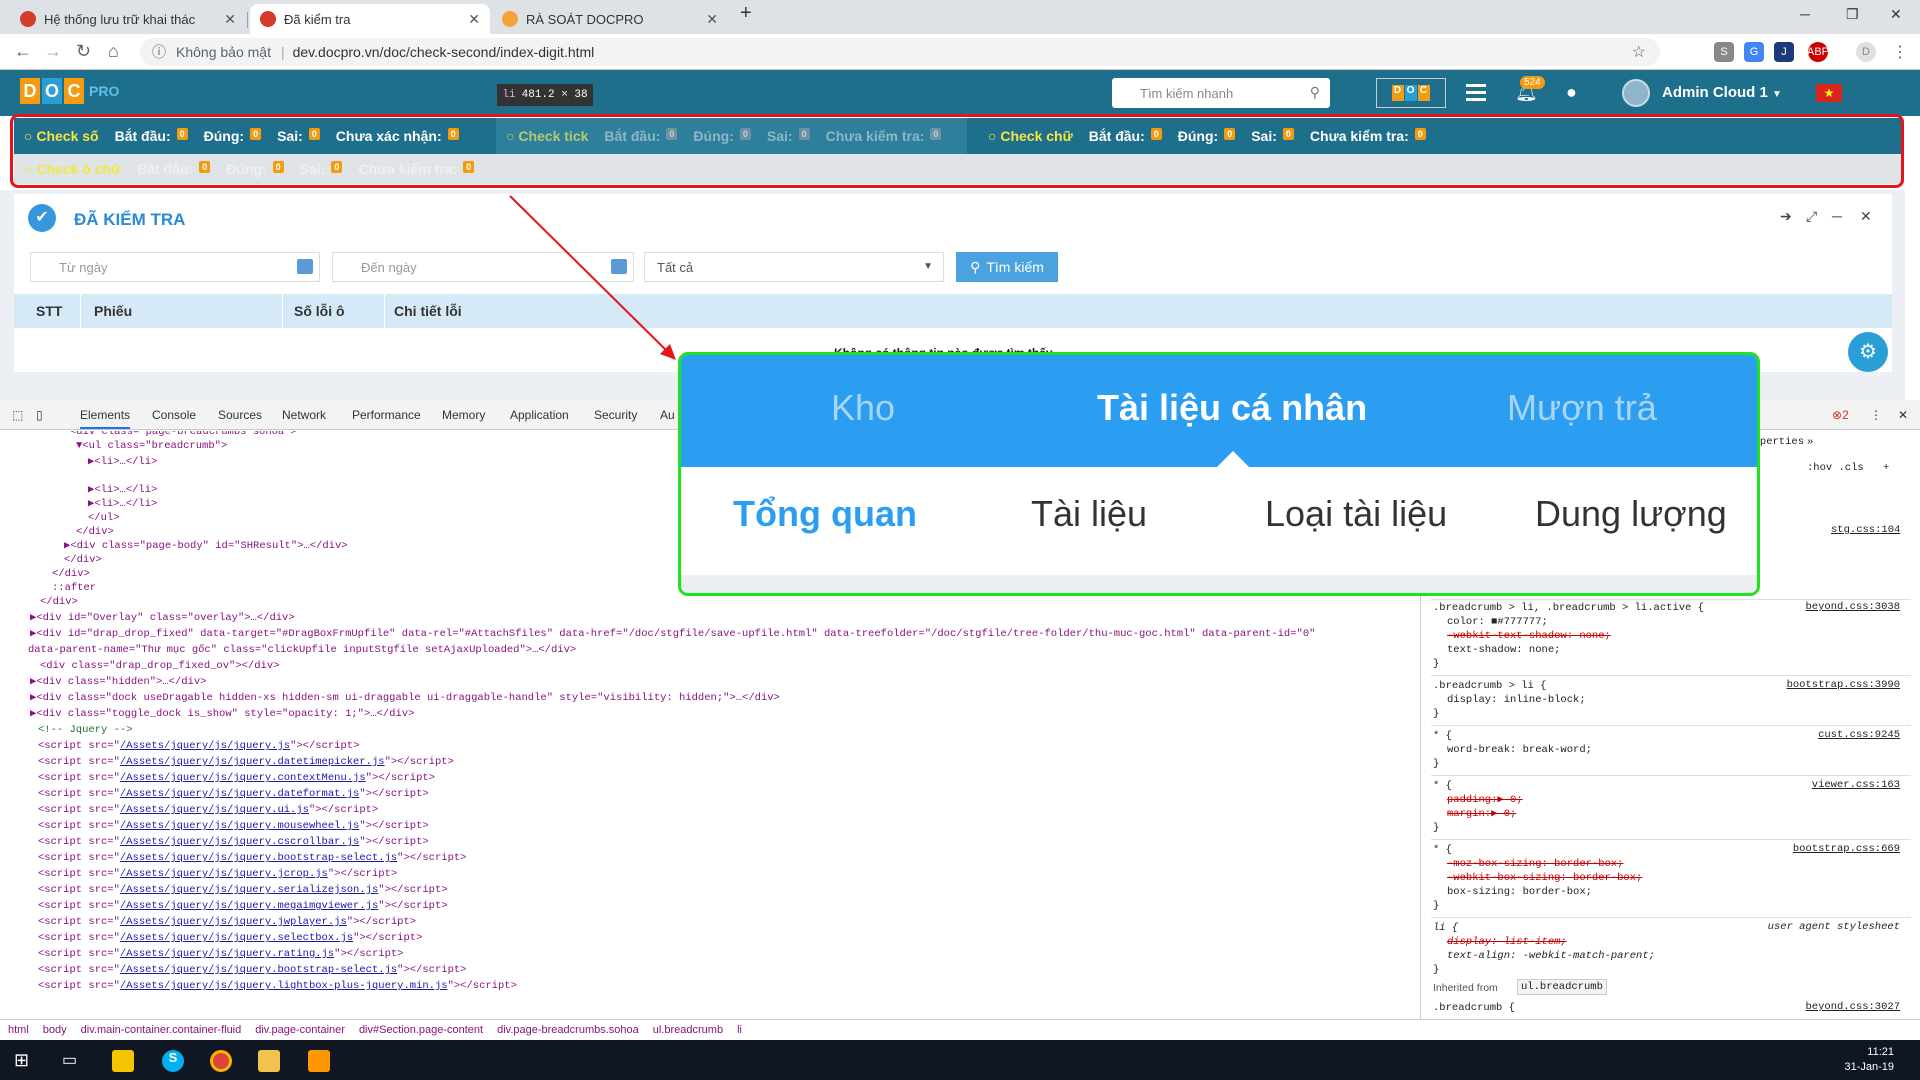  I want to click on minimize-icon: ─, so click(1837, 216).